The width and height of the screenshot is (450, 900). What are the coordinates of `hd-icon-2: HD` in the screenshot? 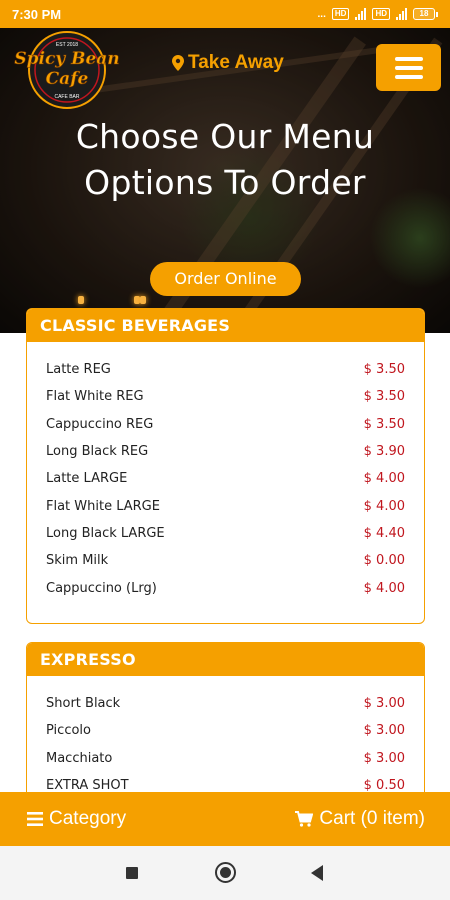 It's located at (381, 14).